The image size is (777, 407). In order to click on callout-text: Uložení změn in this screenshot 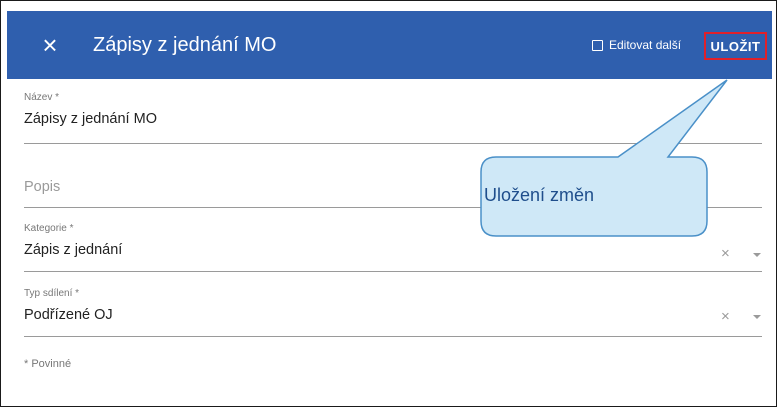, I will do `click(539, 195)`.